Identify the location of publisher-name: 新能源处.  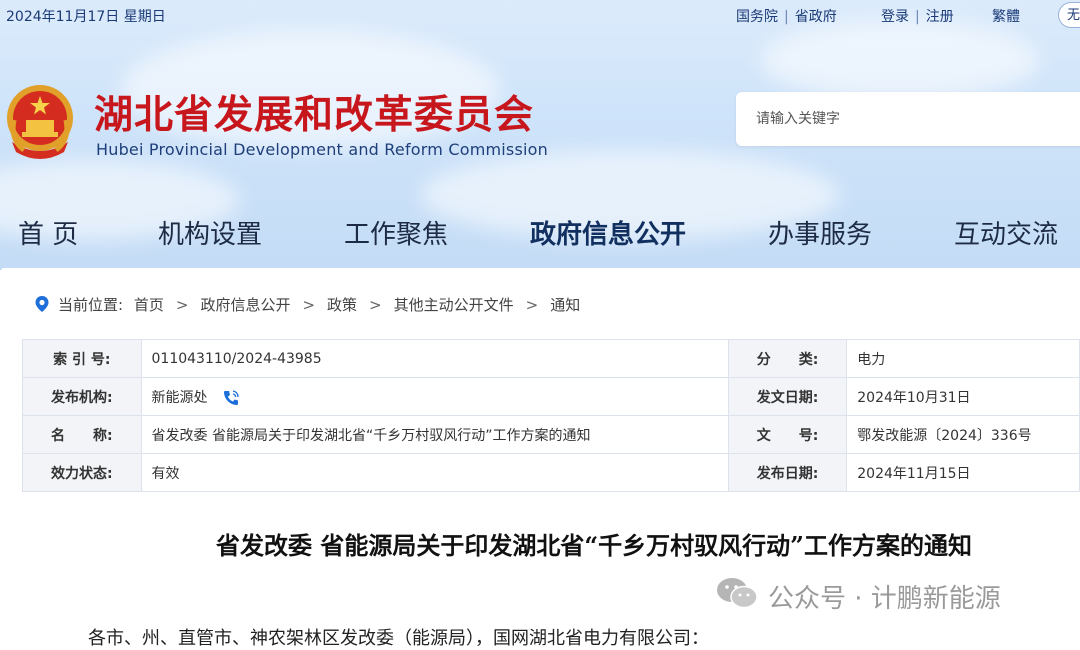
(179, 397).